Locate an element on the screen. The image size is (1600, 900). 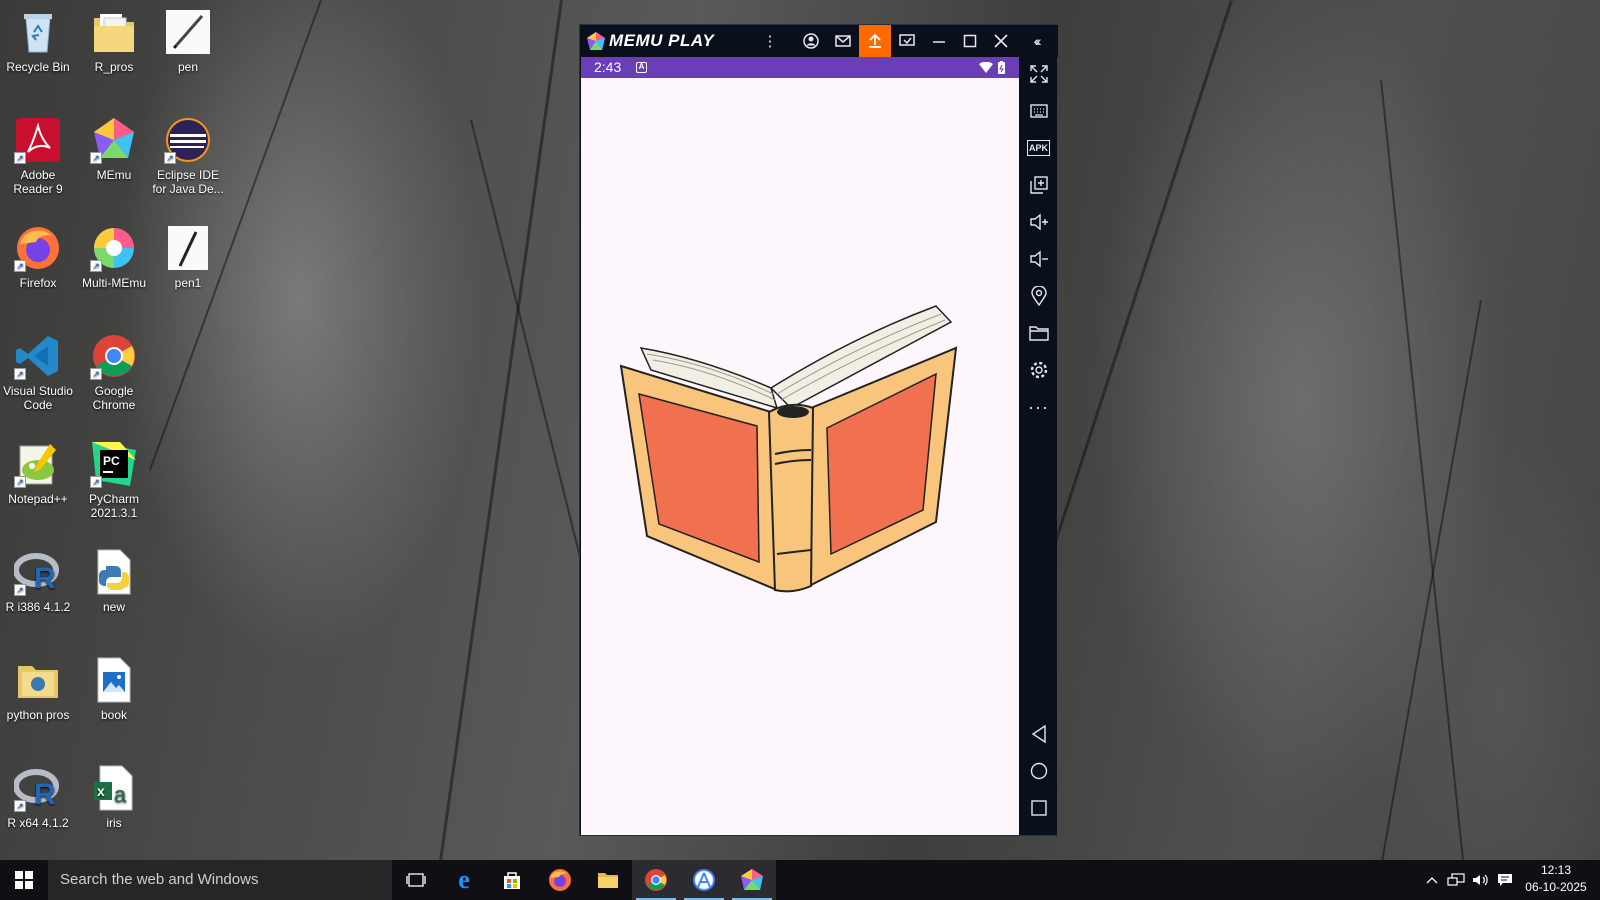
desktop-icon-r-pros: R_pros is located at coordinates (114, 51).